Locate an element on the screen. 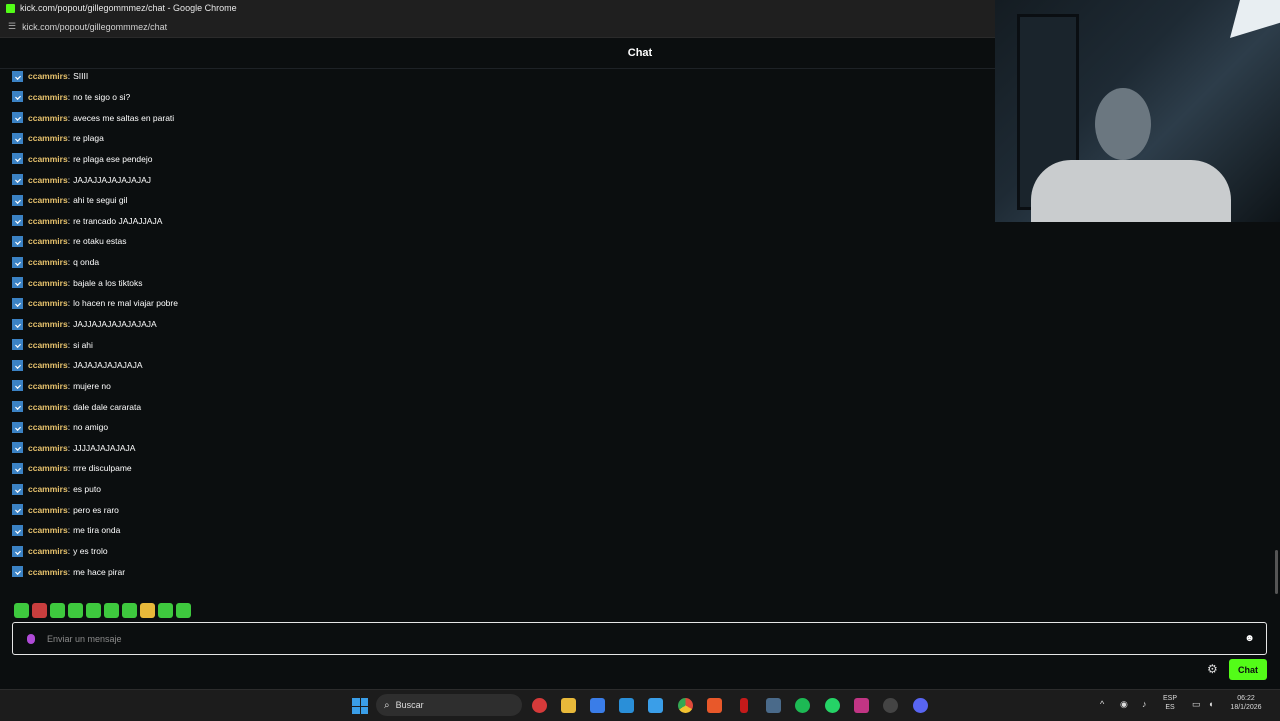 The width and height of the screenshot is (1280, 721). chat-message: ccammirs: me hace pirar is located at coordinates (462, 571).